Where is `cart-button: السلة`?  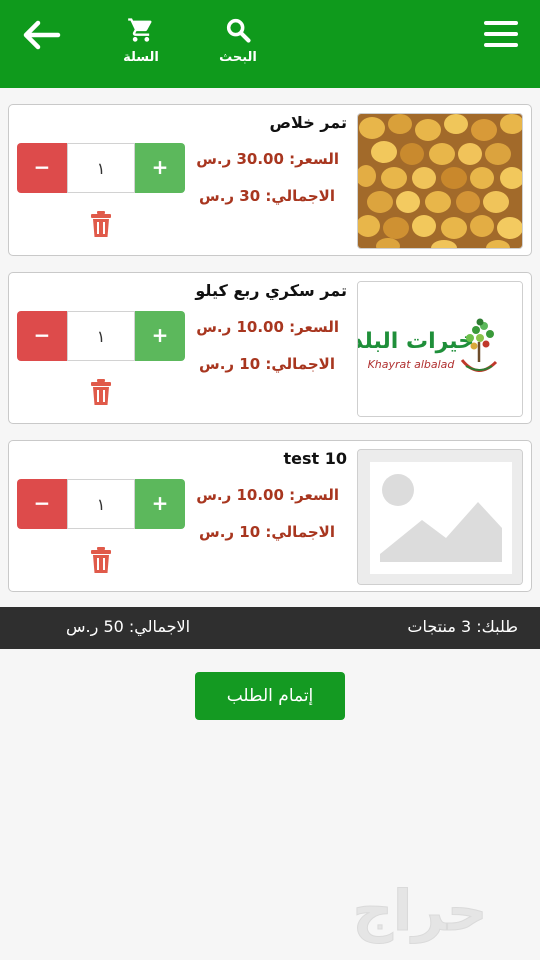
cart-button: السلة is located at coordinates (141, 44).